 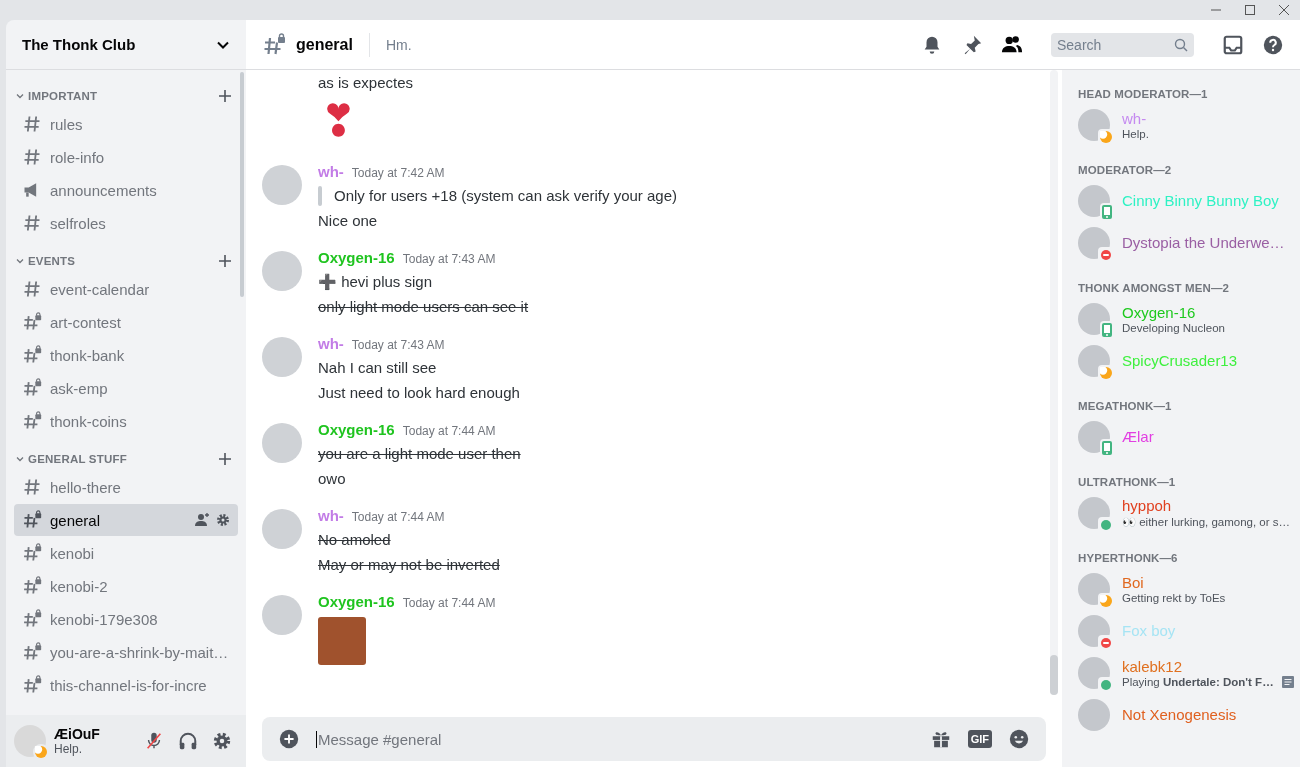 What do you see at coordinates (89, 421) in the screenshot?
I see `channel-name: thonk-coins` at bounding box center [89, 421].